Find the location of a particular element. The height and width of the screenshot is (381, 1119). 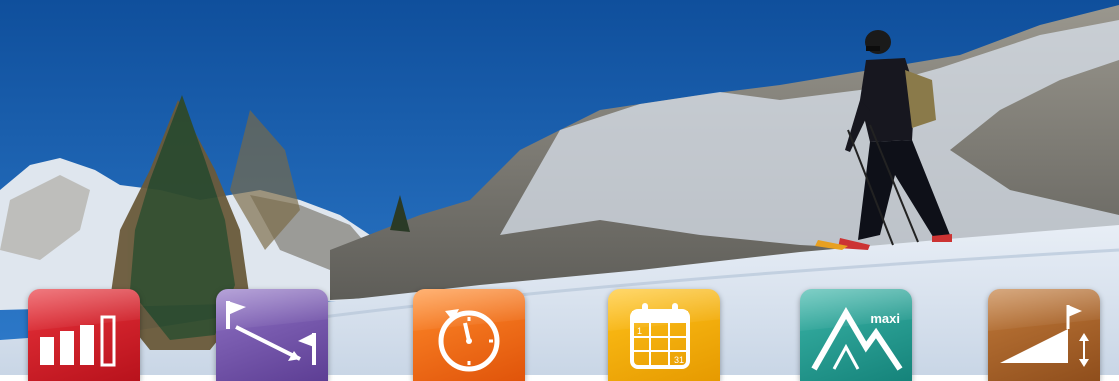

mountain-icon is located at coordinates (857, 339).